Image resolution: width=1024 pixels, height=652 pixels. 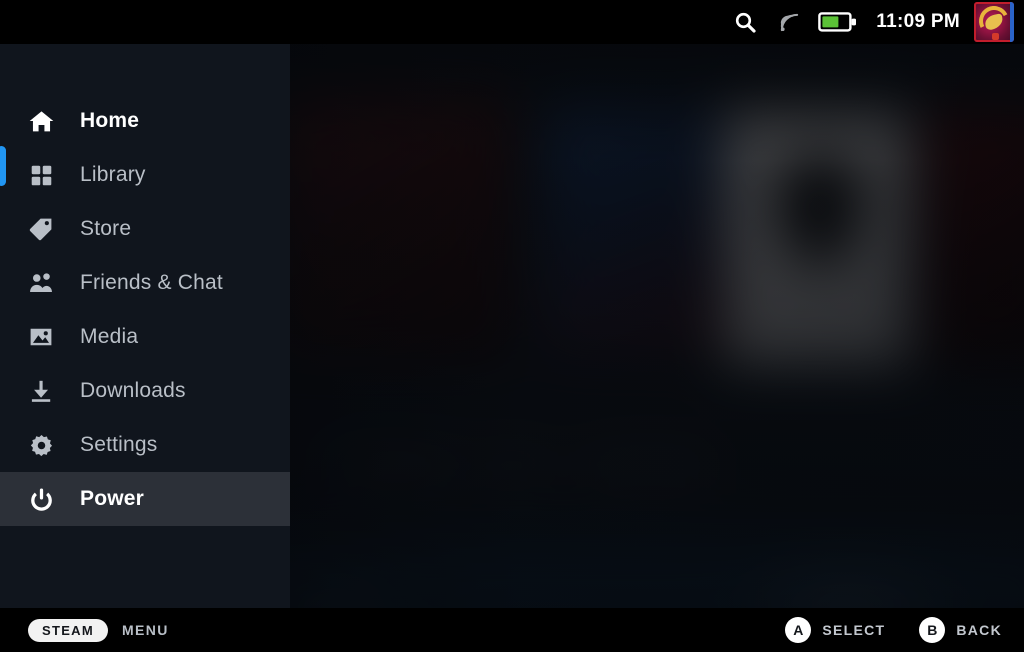 I want to click on friends-icon, so click(x=41, y=283).